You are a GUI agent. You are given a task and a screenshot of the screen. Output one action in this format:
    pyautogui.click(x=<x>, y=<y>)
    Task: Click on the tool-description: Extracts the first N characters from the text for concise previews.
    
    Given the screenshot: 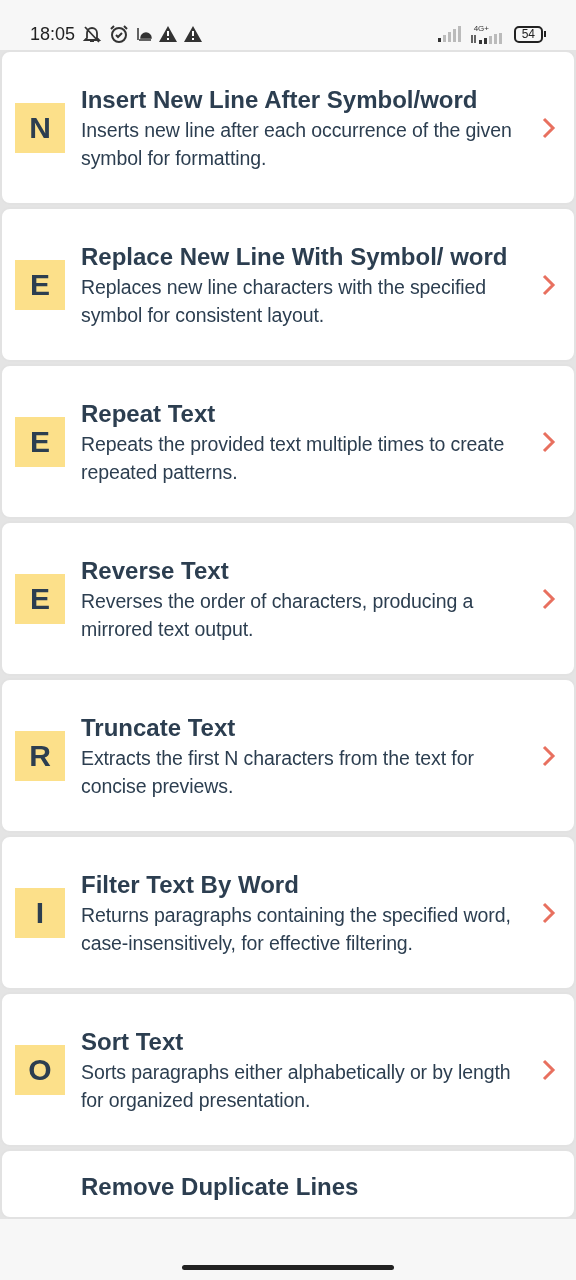 What is the action you would take?
    pyautogui.click(x=278, y=772)
    